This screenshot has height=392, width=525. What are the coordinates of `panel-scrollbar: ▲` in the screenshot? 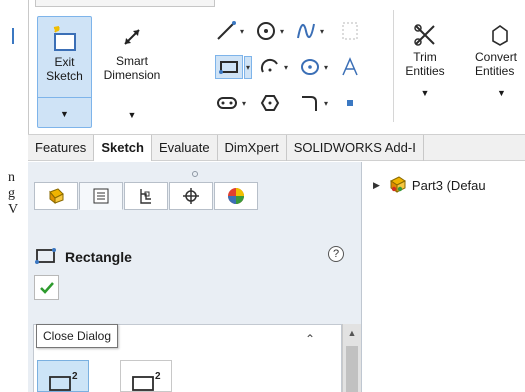 It's located at (351, 358).